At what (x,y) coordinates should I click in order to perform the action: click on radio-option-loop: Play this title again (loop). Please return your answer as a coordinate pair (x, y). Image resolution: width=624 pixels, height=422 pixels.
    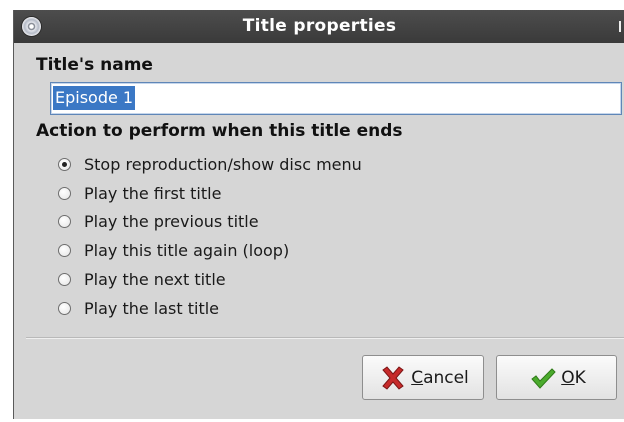
    Looking at the image, I should click on (173, 250).